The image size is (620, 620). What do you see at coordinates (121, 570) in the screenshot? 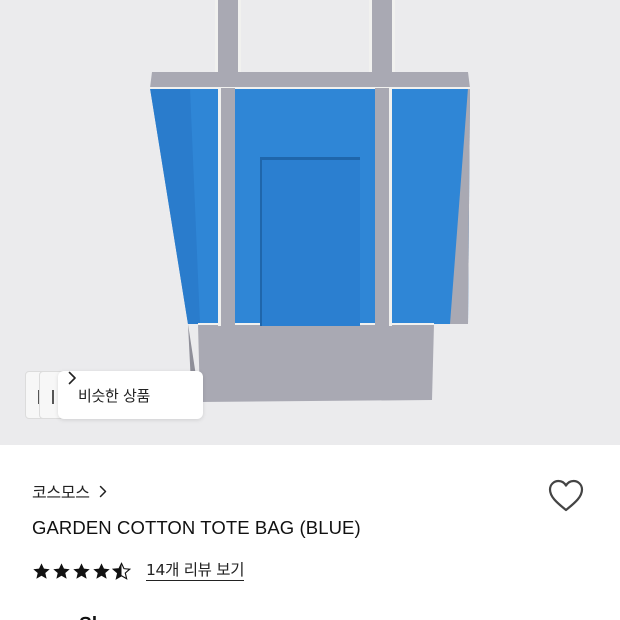
I see `star-half-icon` at bounding box center [121, 570].